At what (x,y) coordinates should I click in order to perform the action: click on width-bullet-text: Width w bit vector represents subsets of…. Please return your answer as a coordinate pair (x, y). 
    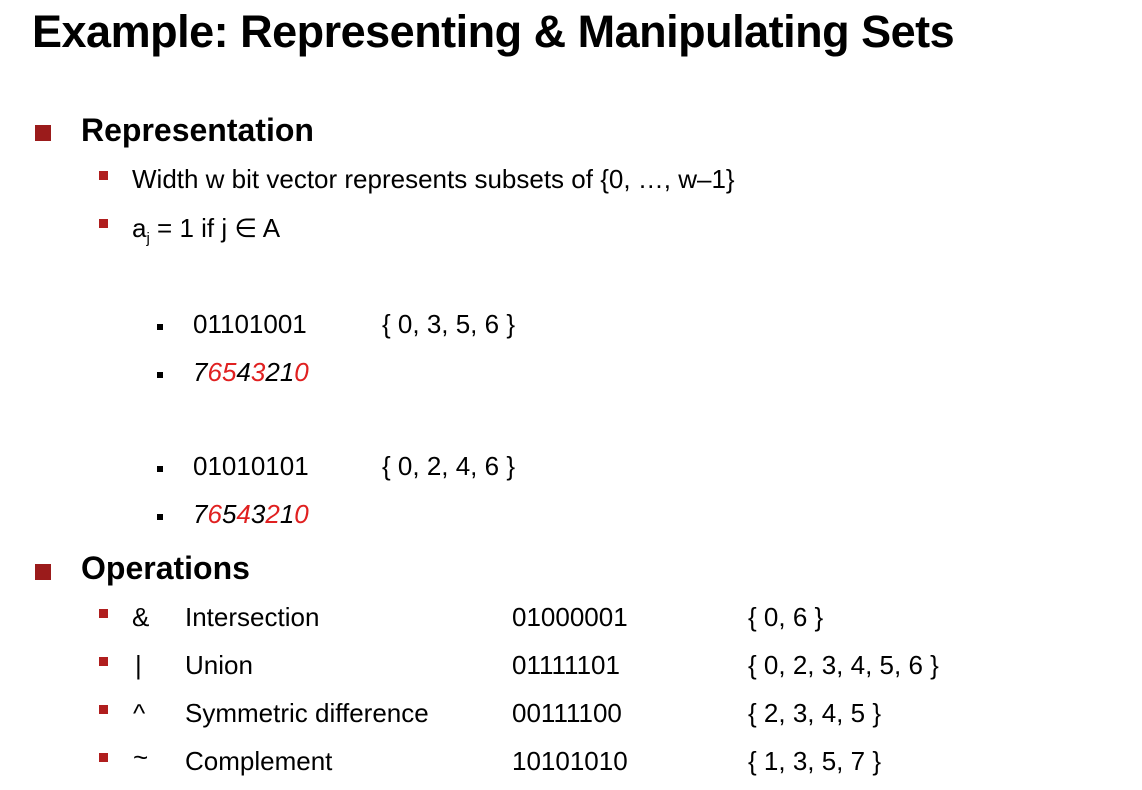
    Looking at the image, I should click on (433, 179).